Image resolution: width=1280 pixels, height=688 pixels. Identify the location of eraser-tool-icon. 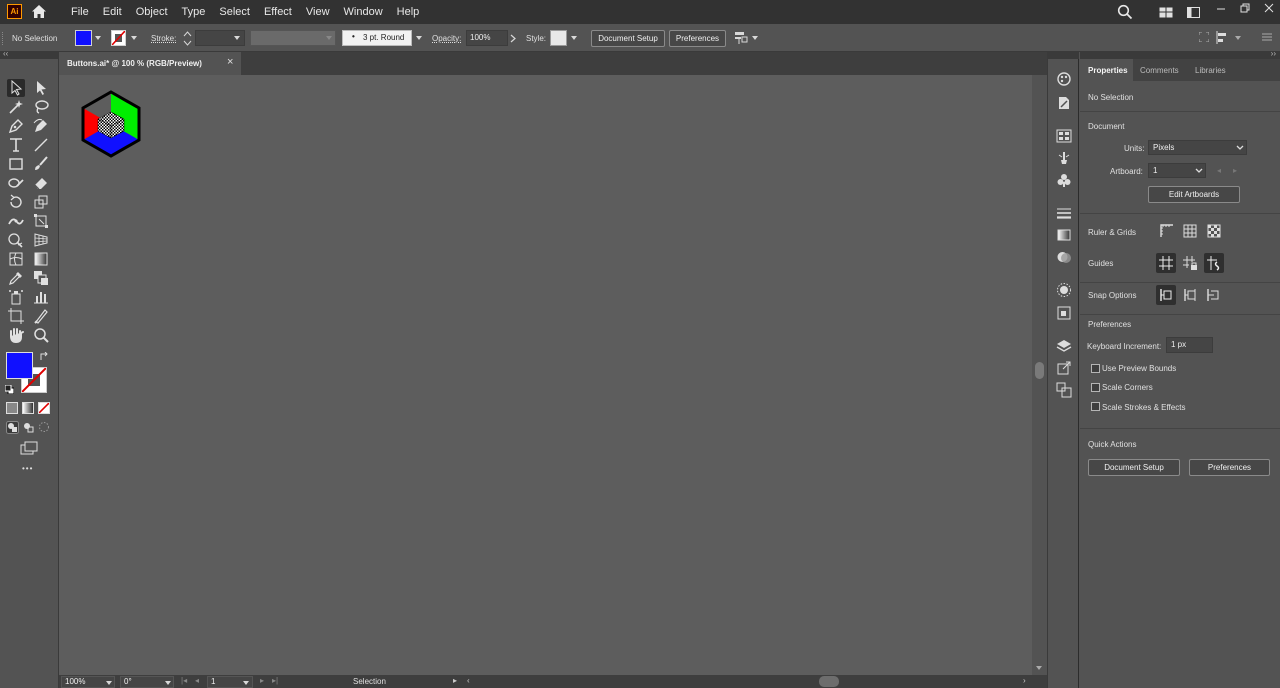
(41, 183).